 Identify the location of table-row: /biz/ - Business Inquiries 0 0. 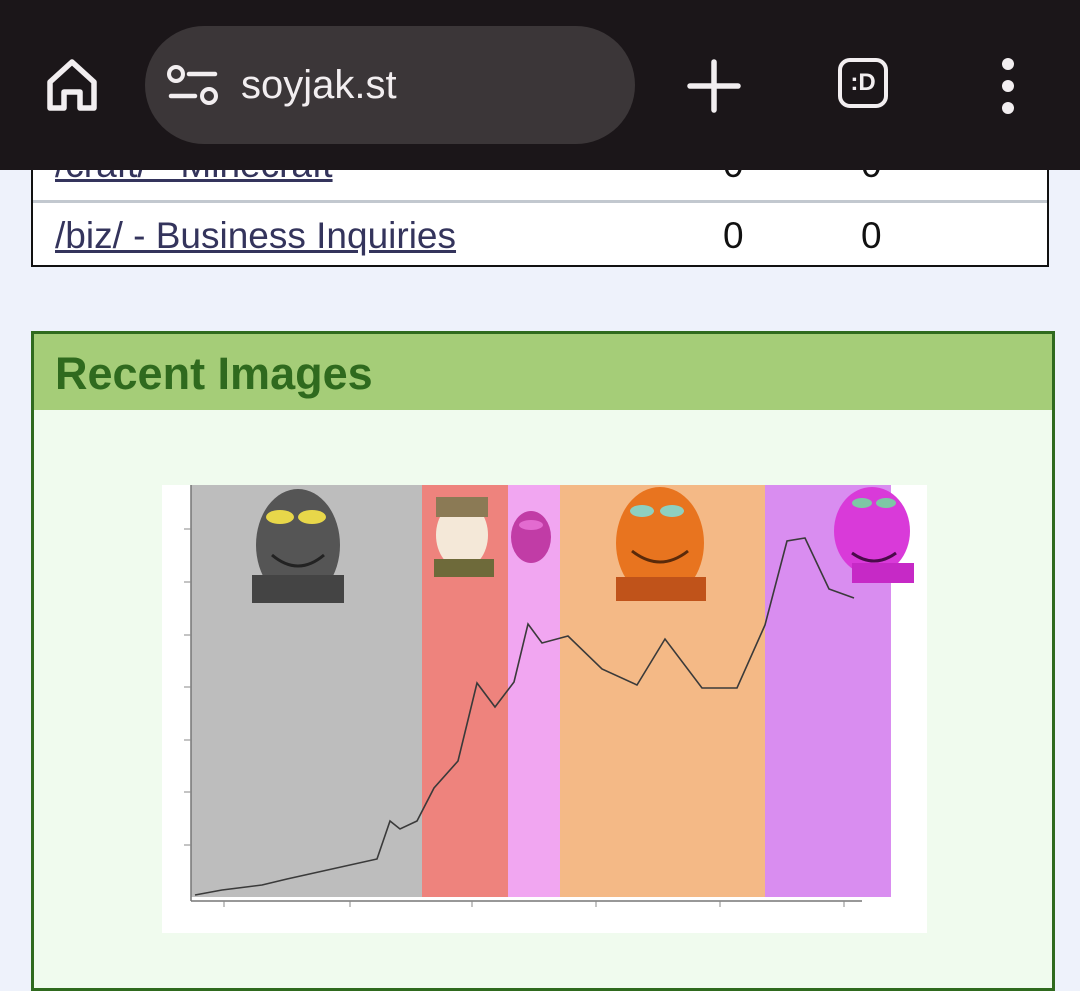
(540, 232).